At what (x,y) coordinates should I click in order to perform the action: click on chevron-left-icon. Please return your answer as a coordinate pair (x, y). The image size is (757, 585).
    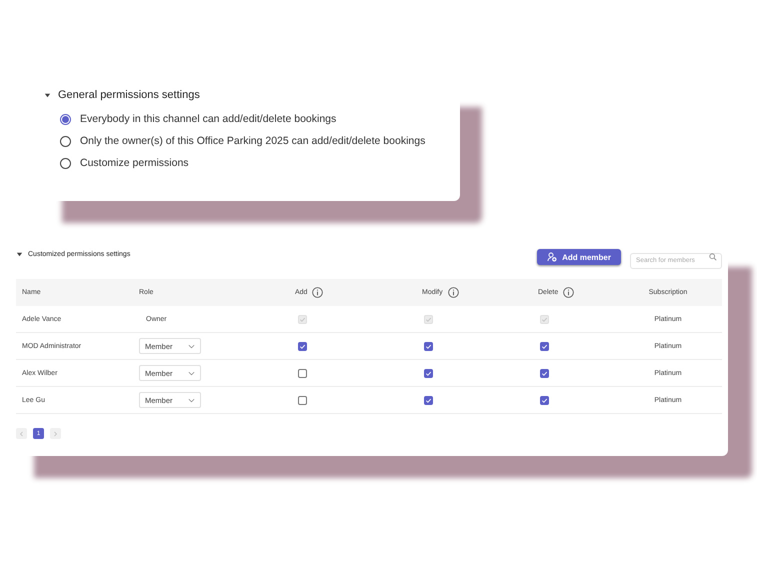
    Looking at the image, I should click on (21, 433).